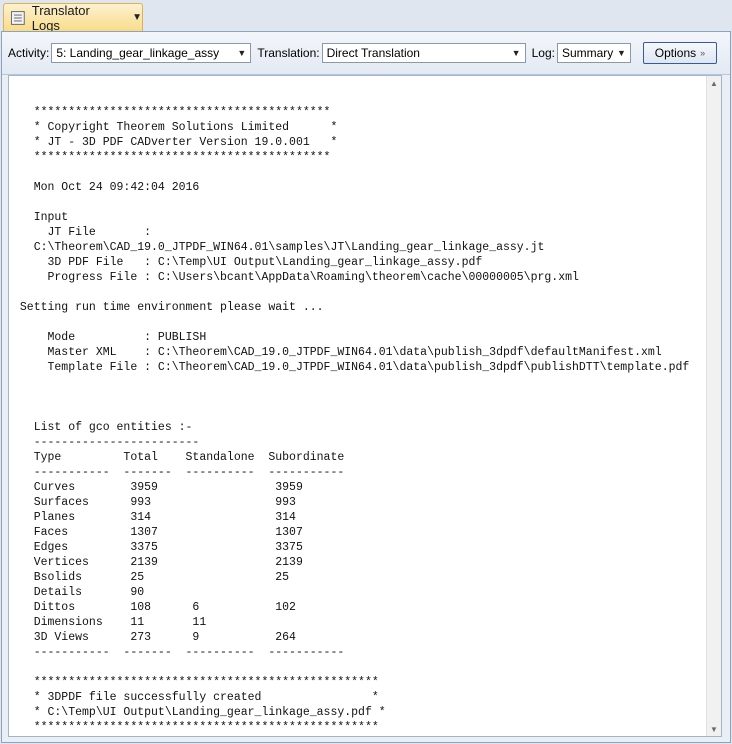 This screenshot has width=732, height=744. I want to click on log-list-icon, so click(17, 17).